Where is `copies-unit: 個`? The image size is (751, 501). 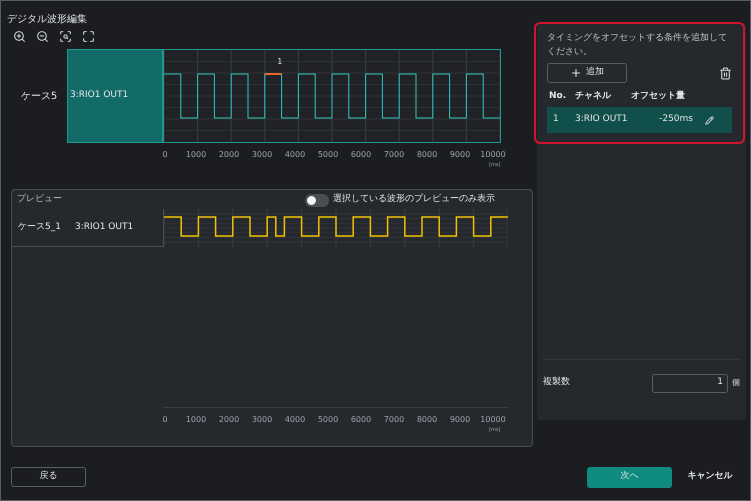 copies-unit: 個 is located at coordinates (736, 383).